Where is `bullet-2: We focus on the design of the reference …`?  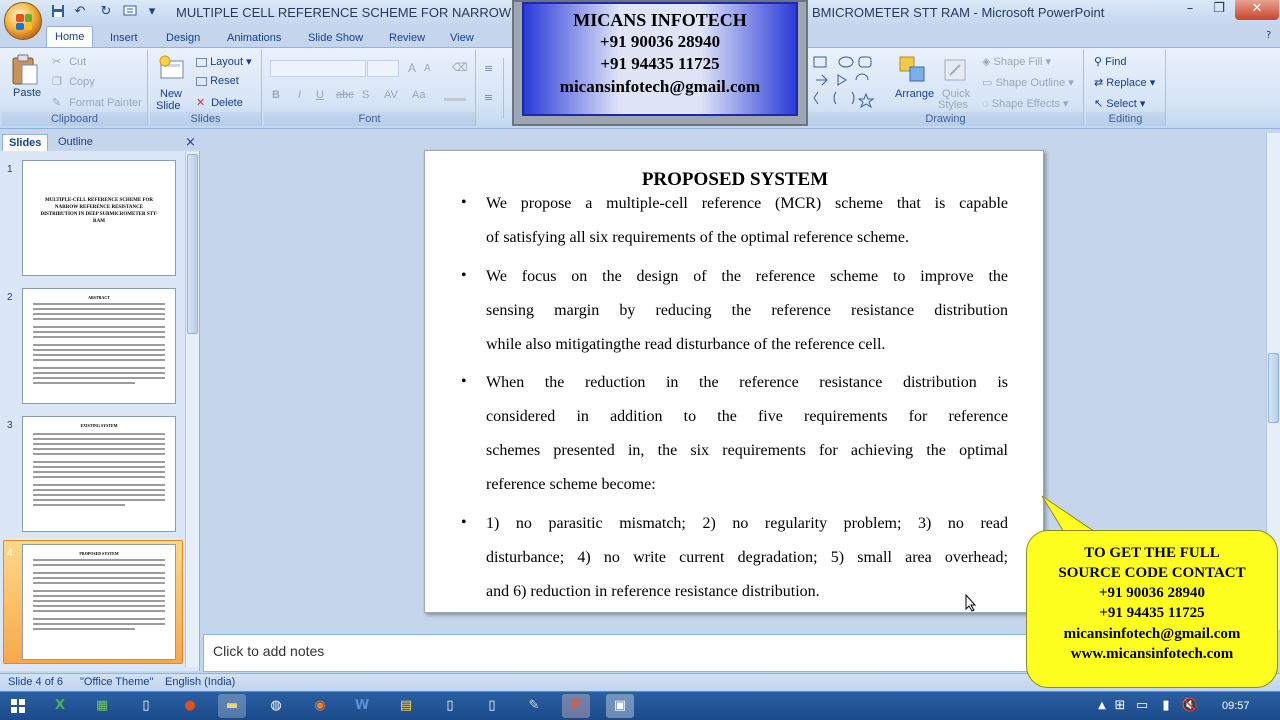 bullet-2: We focus on the design of the reference … is located at coordinates (747, 311).